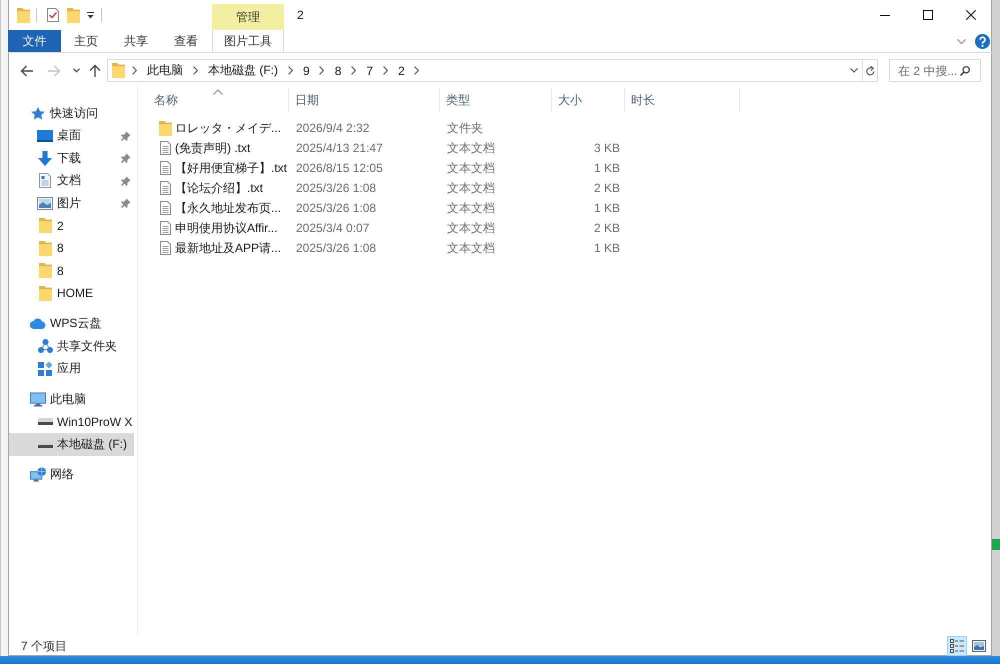 The height and width of the screenshot is (664, 1000). What do you see at coordinates (306, 70) in the screenshot?
I see `breadcrumb: 9` at bounding box center [306, 70].